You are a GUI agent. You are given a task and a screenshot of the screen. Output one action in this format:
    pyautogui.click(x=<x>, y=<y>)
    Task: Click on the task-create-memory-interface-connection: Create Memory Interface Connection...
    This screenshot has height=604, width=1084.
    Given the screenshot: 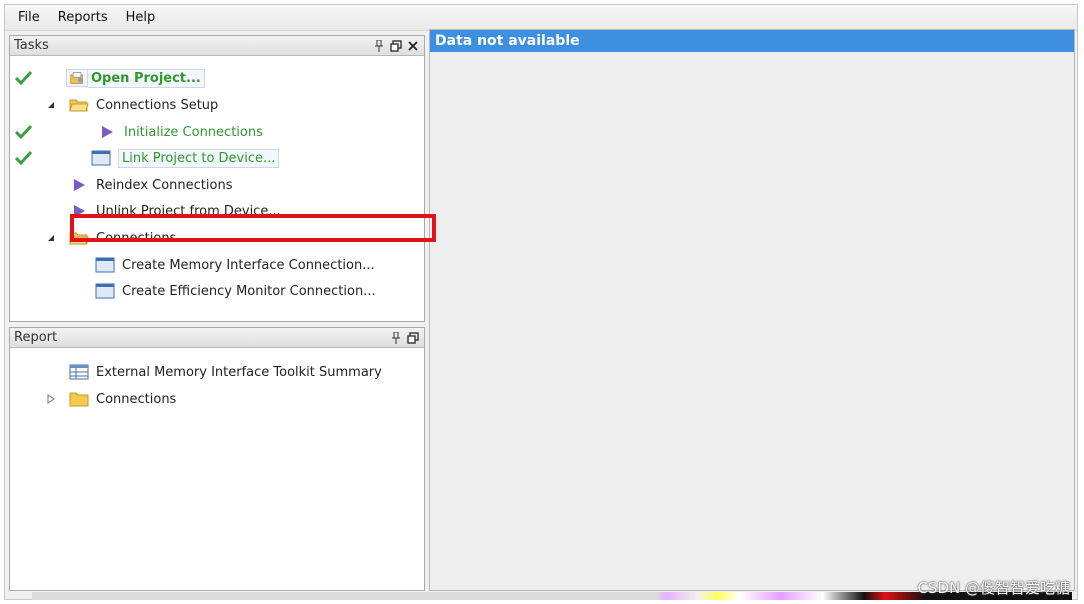 What is the action you would take?
    pyautogui.click(x=192, y=265)
    